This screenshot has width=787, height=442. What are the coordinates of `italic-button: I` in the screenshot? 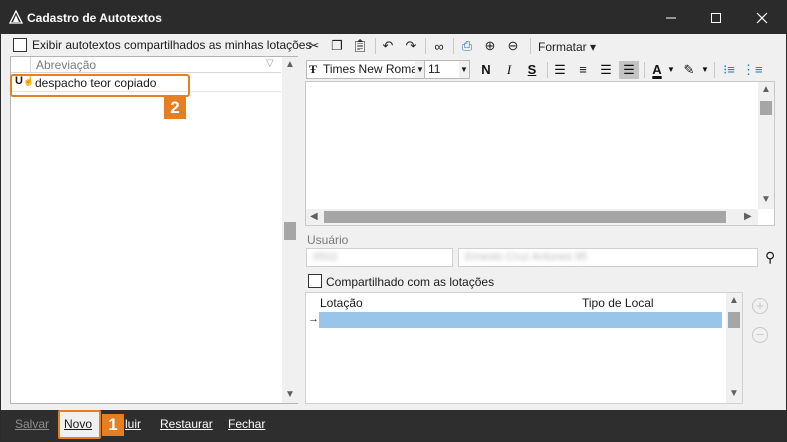 It's located at (509, 70).